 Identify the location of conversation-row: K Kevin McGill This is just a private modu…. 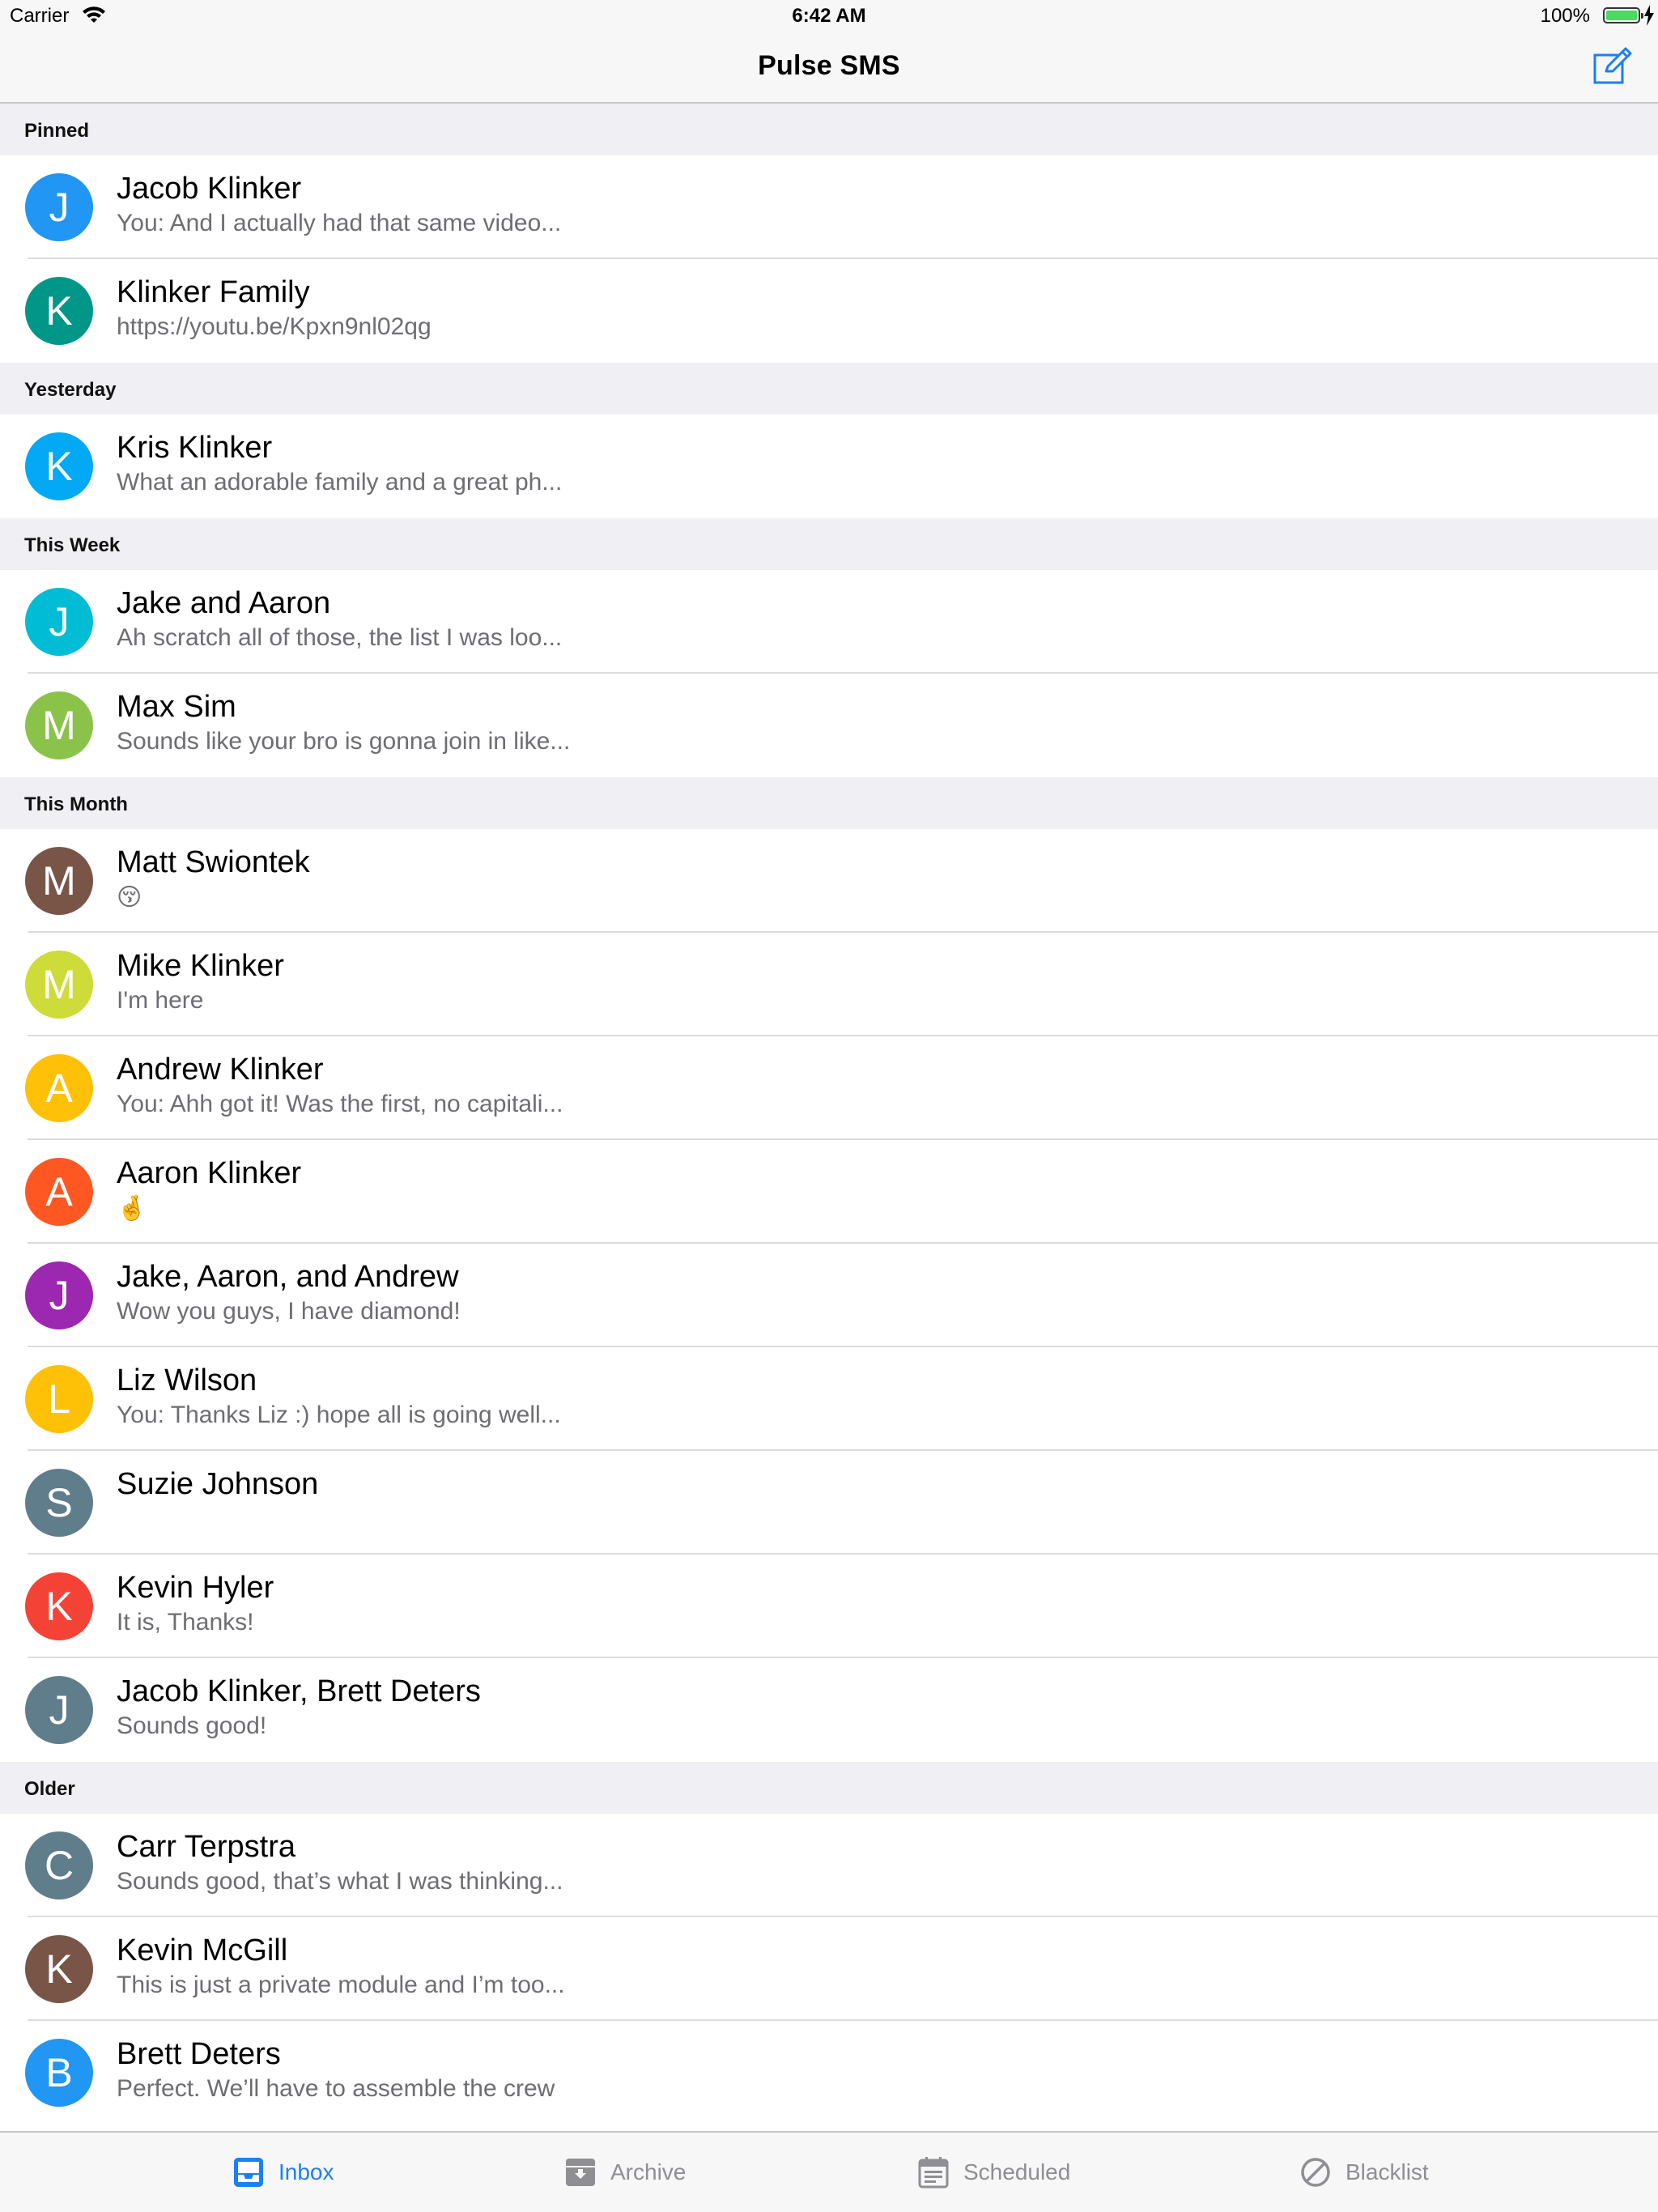
(829, 1969).